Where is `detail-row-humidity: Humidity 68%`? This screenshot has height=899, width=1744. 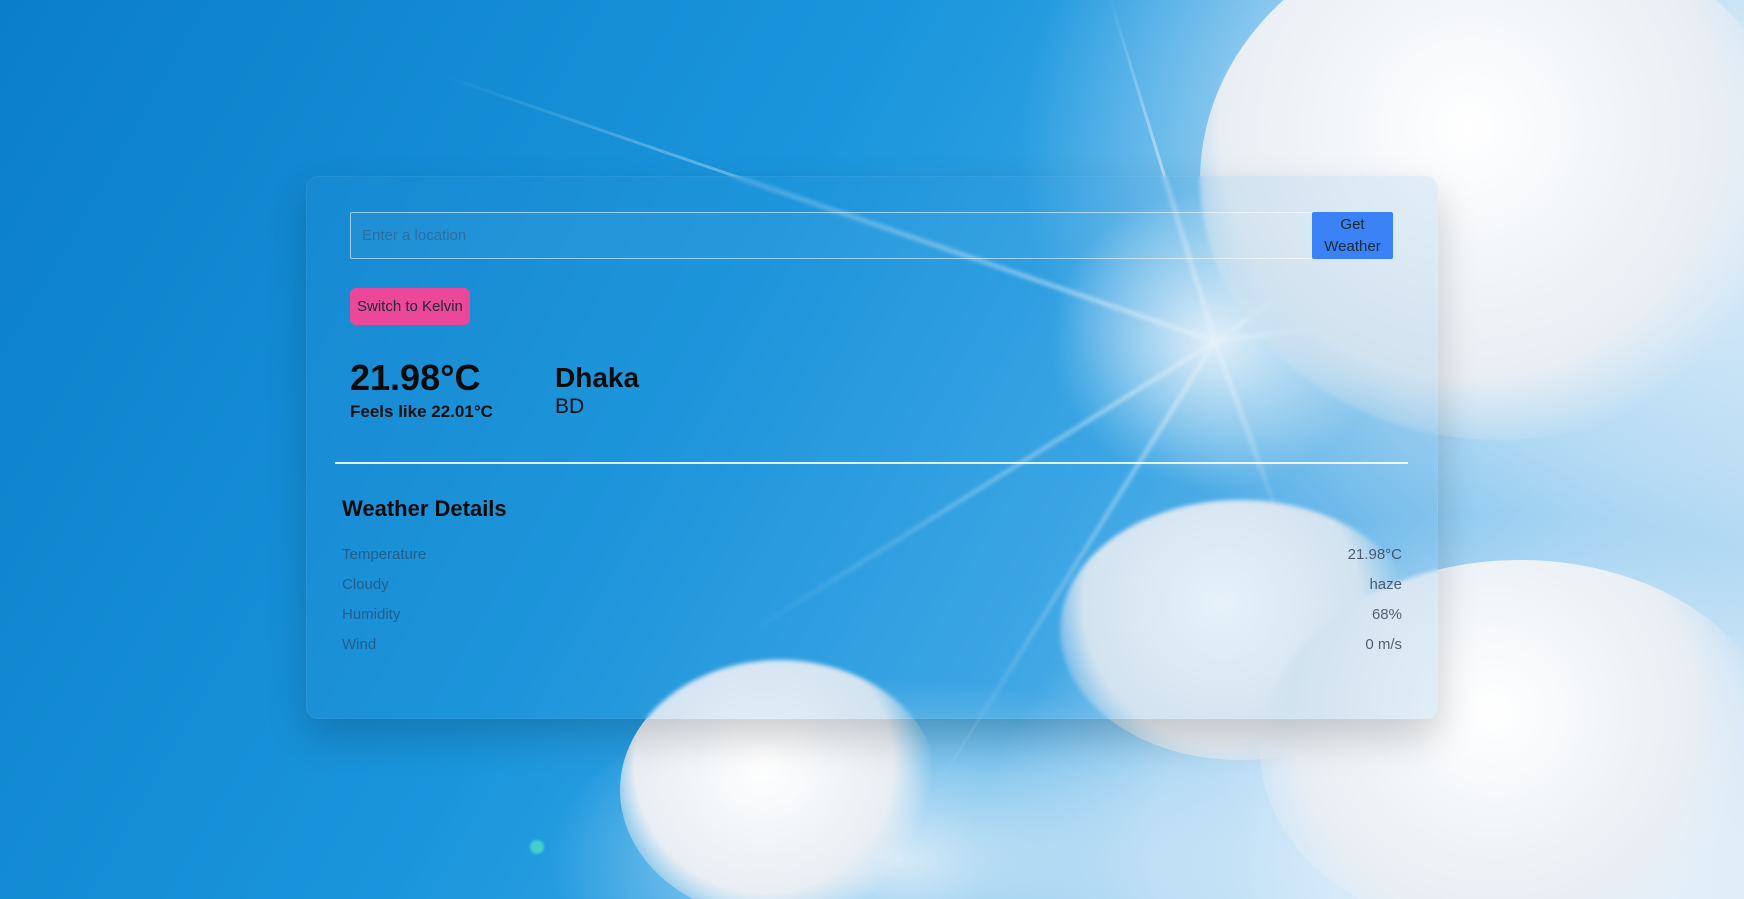 detail-row-humidity: Humidity 68% is located at coordinates (872, 621).